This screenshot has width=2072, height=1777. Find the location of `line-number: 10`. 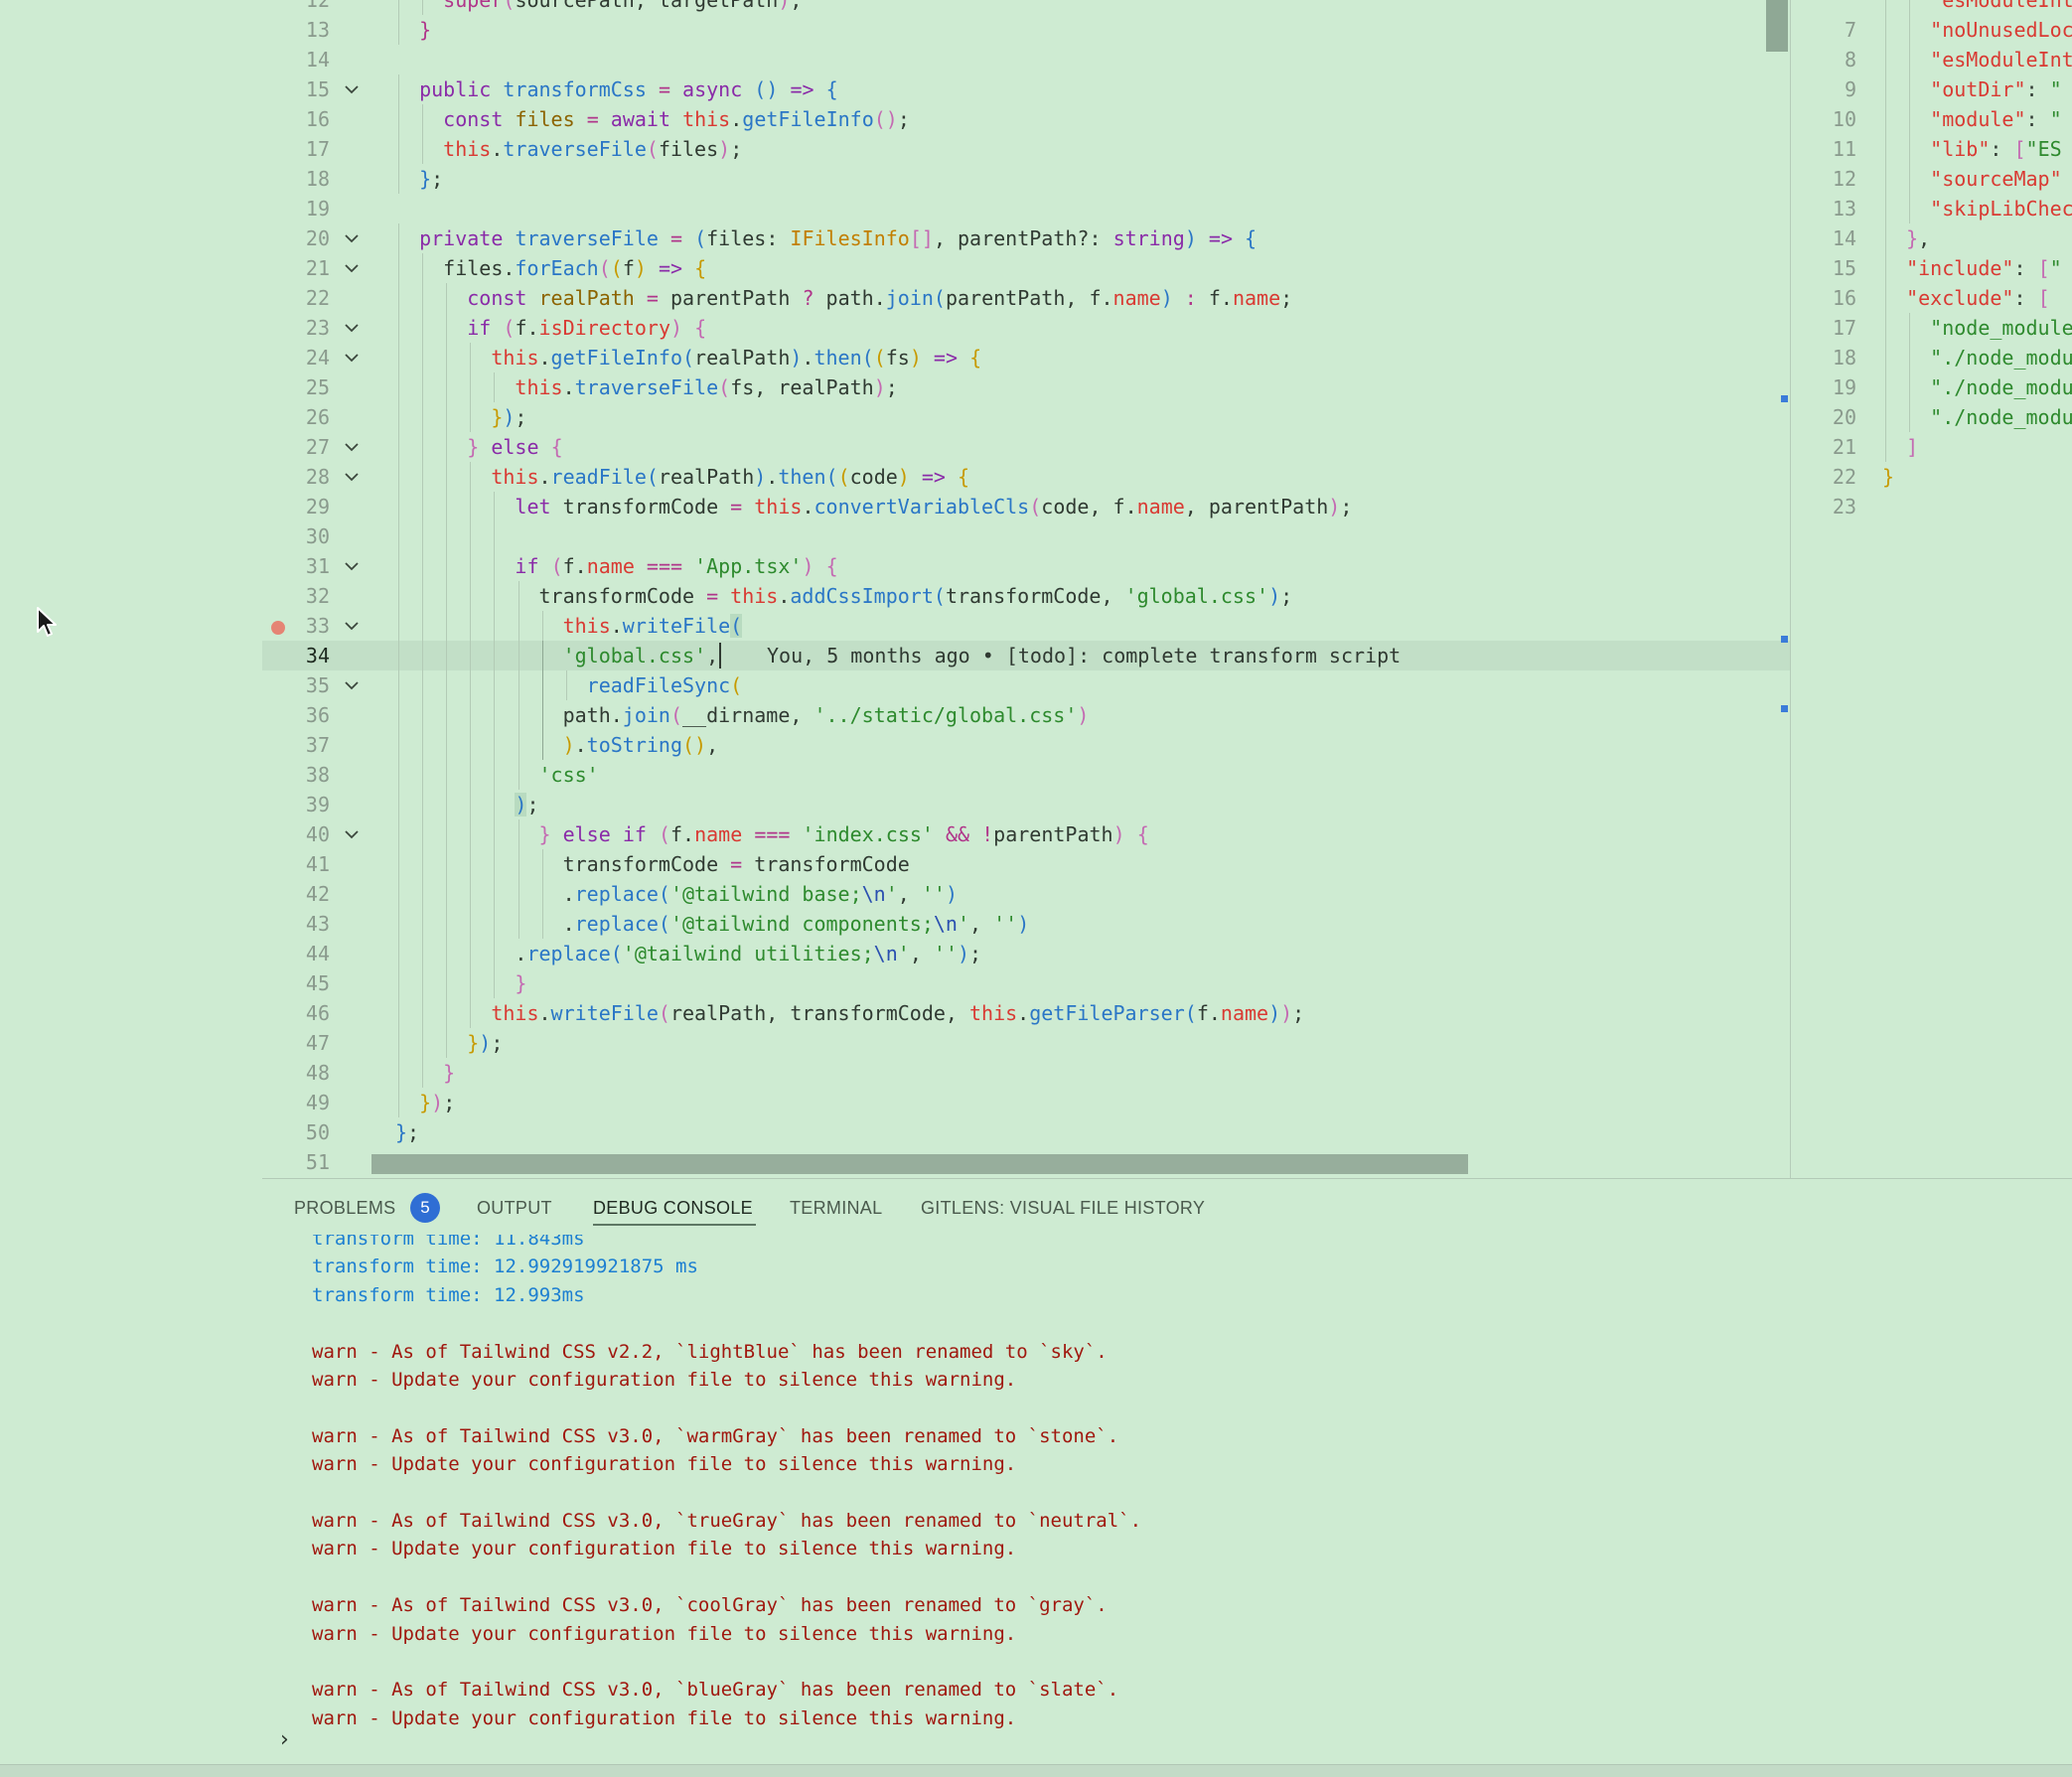

line-number: 10 is located at coordinates (1844, 119).